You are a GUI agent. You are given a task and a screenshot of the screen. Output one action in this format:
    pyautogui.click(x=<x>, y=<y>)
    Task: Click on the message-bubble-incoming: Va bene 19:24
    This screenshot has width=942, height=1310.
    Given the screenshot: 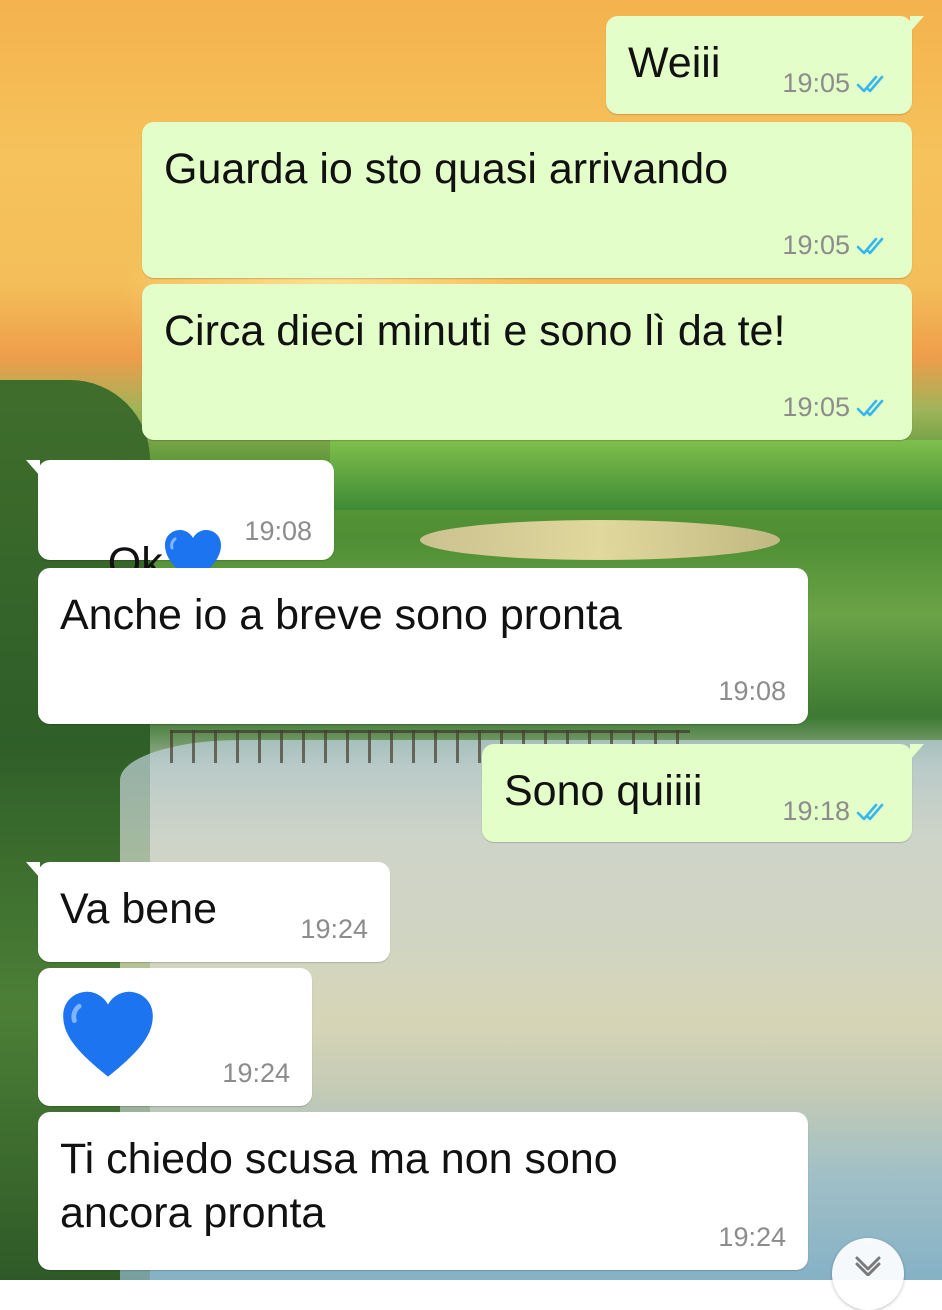 What is the action you would take?
    pyautogui.click(x=208, y=912)
    